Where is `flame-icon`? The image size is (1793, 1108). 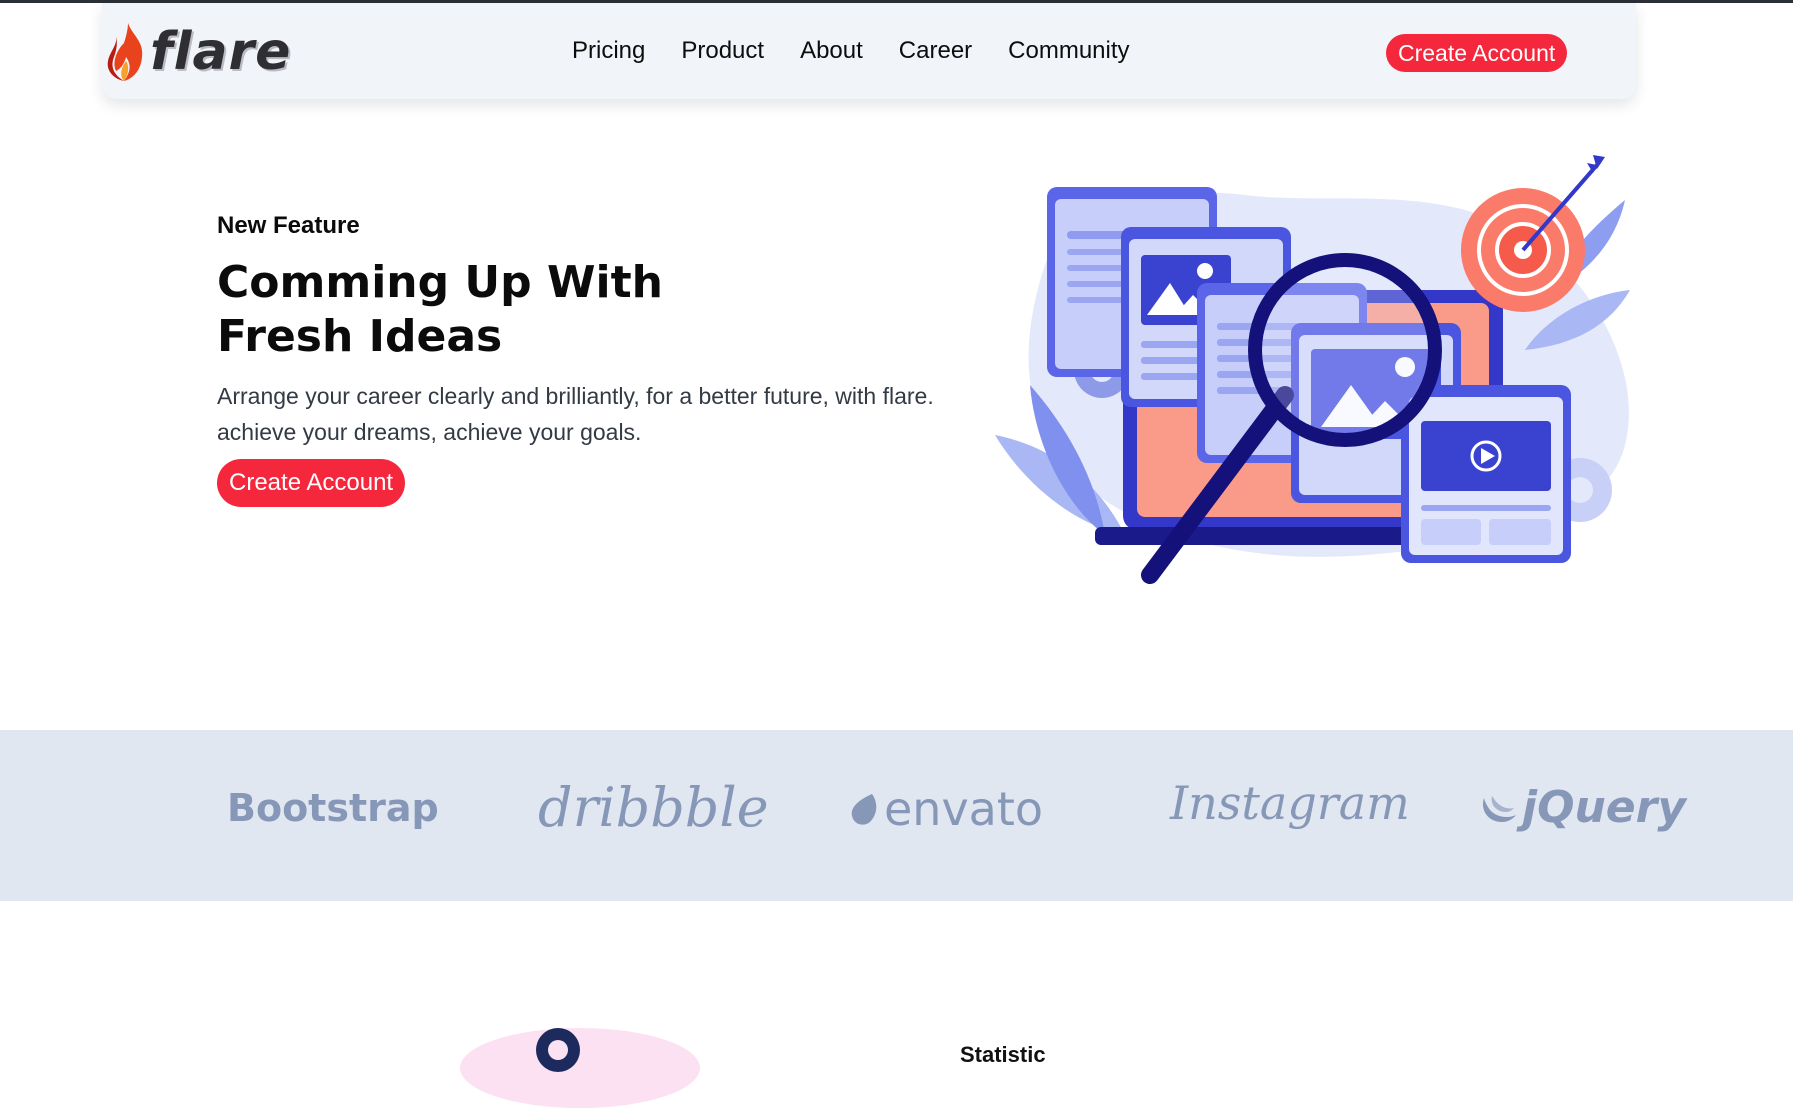
flame-icon is located at coordinates (125, 52).